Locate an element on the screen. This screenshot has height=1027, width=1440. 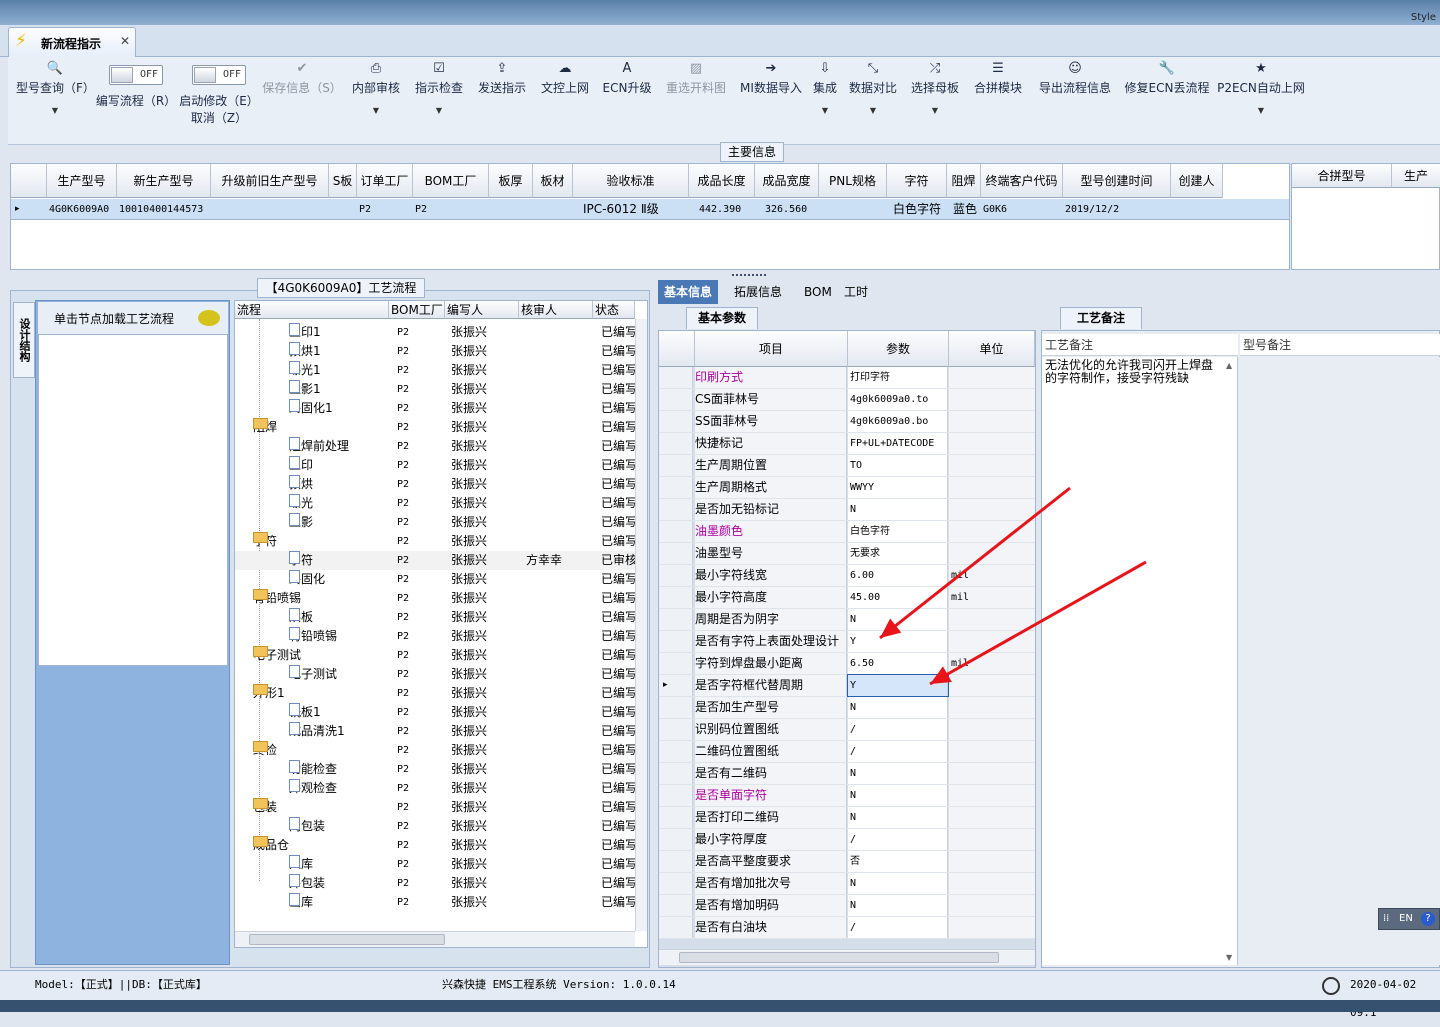
toolbar-button-10: ➔ MI数据导入 is located at coordinates (771, 100).